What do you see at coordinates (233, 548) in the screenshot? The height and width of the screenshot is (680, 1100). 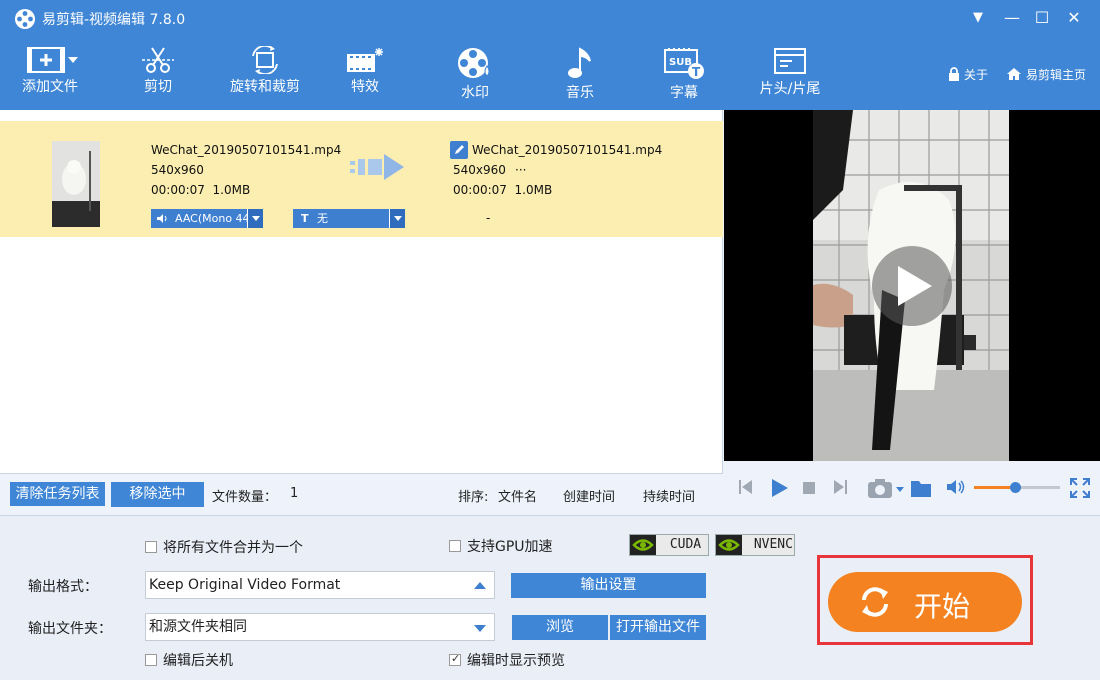 I see `merge-files-label: 将所有文件合并为一个` at bounding box center [233, 548].